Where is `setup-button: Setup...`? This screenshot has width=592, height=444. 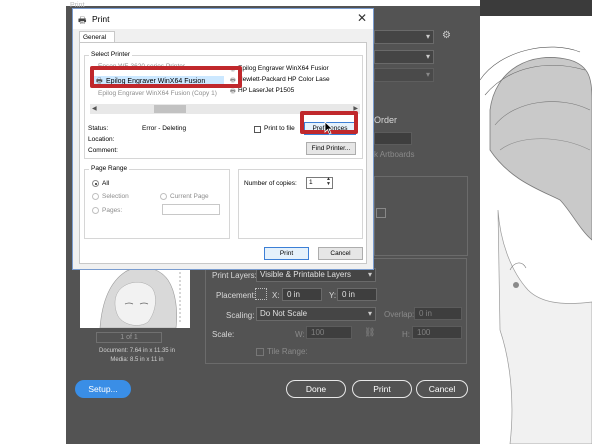
setup-button: Setup... is located at coordinates (103, 389).